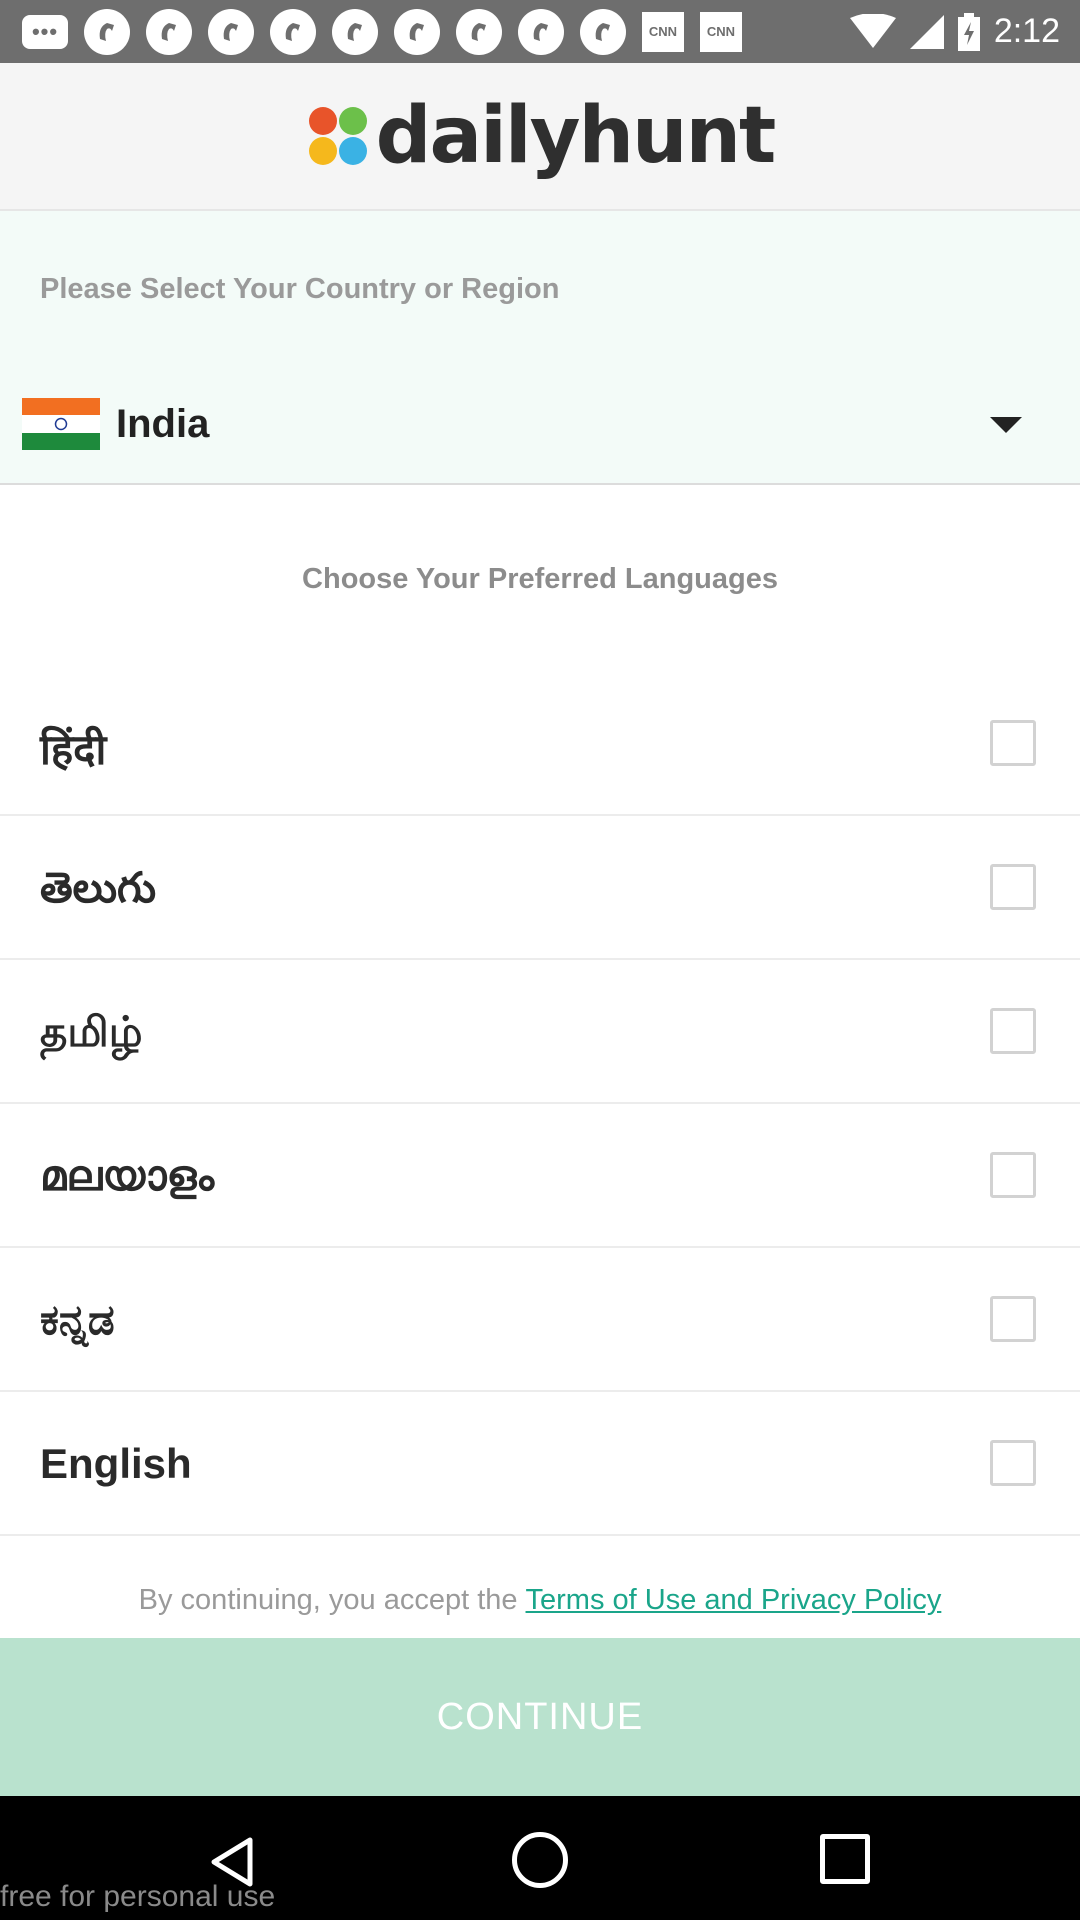 Image resolution: width=1080 pixels, height=1920 pixels. I want to click on language-label: తెలుగు, so click(98, 887).